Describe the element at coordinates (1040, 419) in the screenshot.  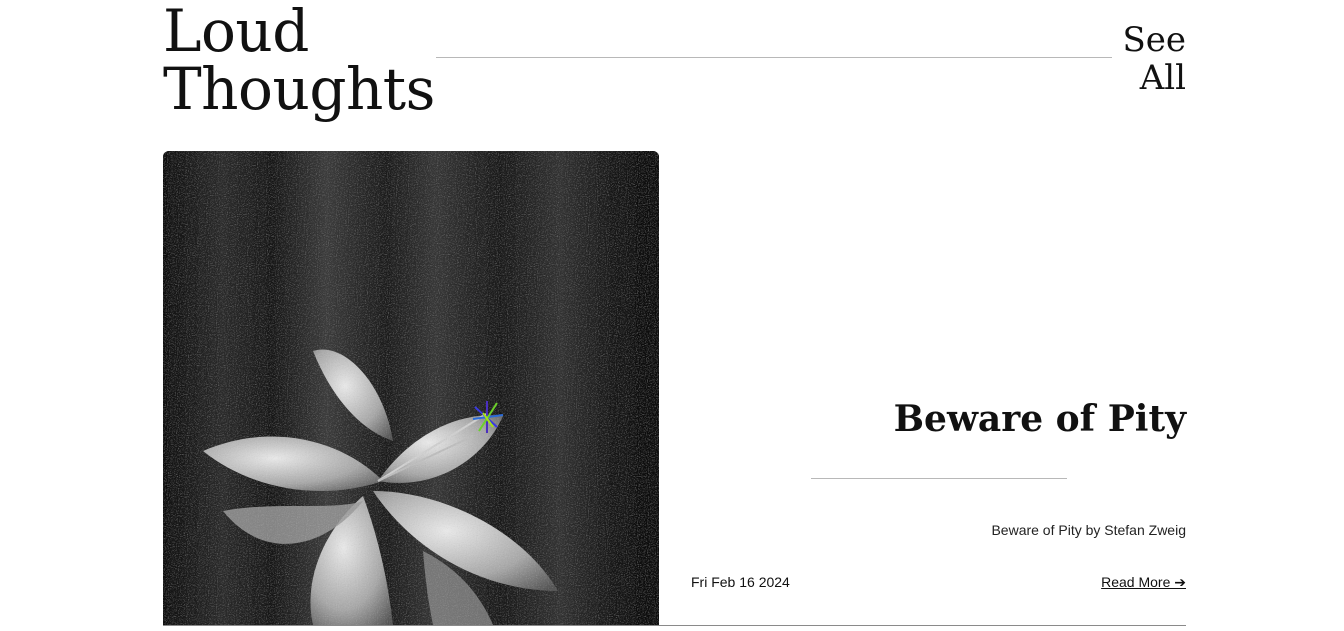
I see `post-title: Beware of Pity` at that location.